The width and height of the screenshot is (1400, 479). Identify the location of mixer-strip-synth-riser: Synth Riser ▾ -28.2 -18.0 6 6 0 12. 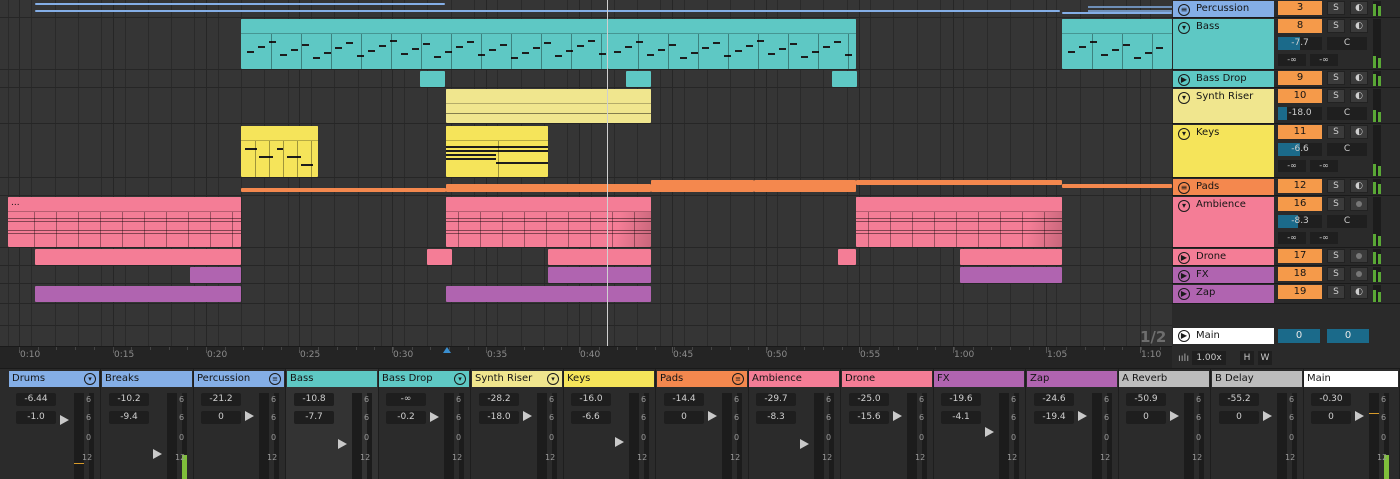
(517, 424).